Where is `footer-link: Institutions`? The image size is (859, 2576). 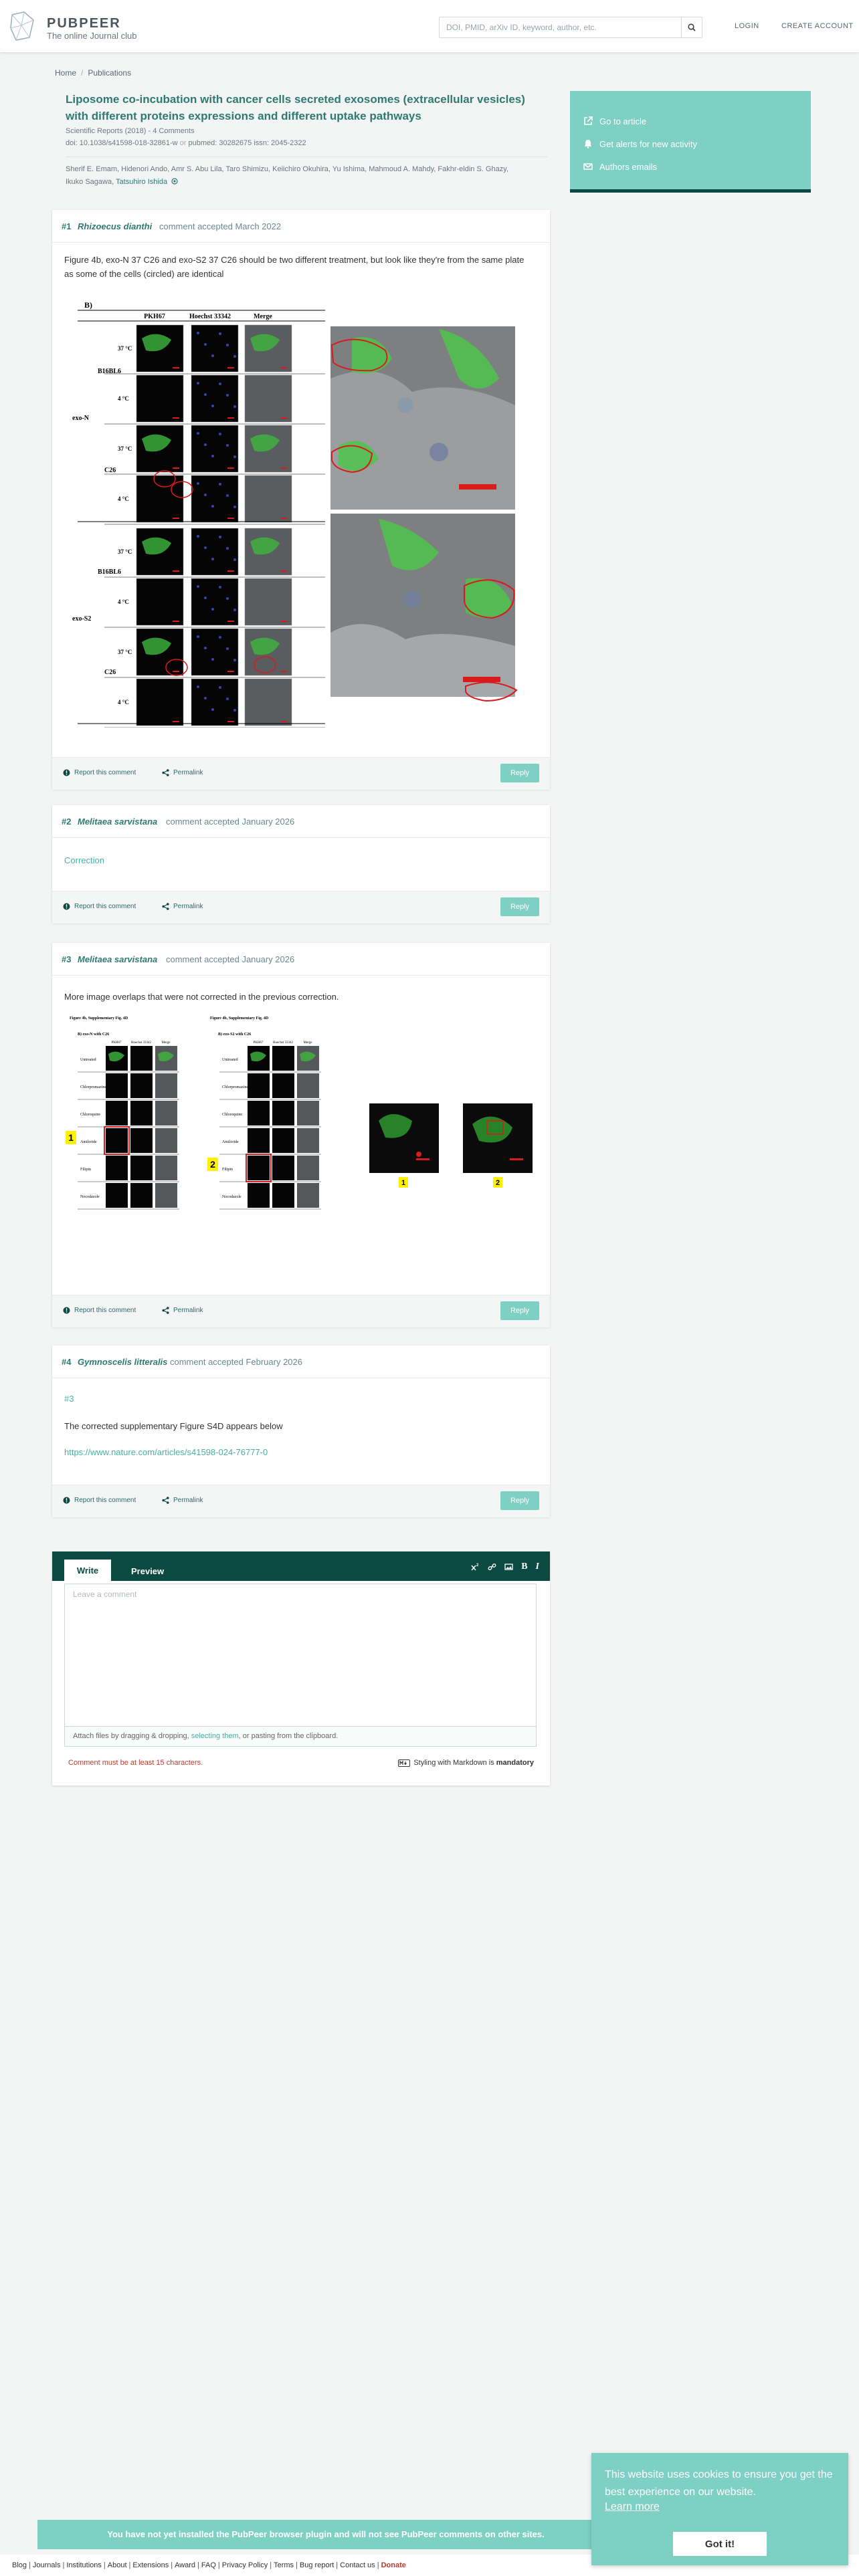 footer-link: Institutions is located at coordinates (84, 2565).